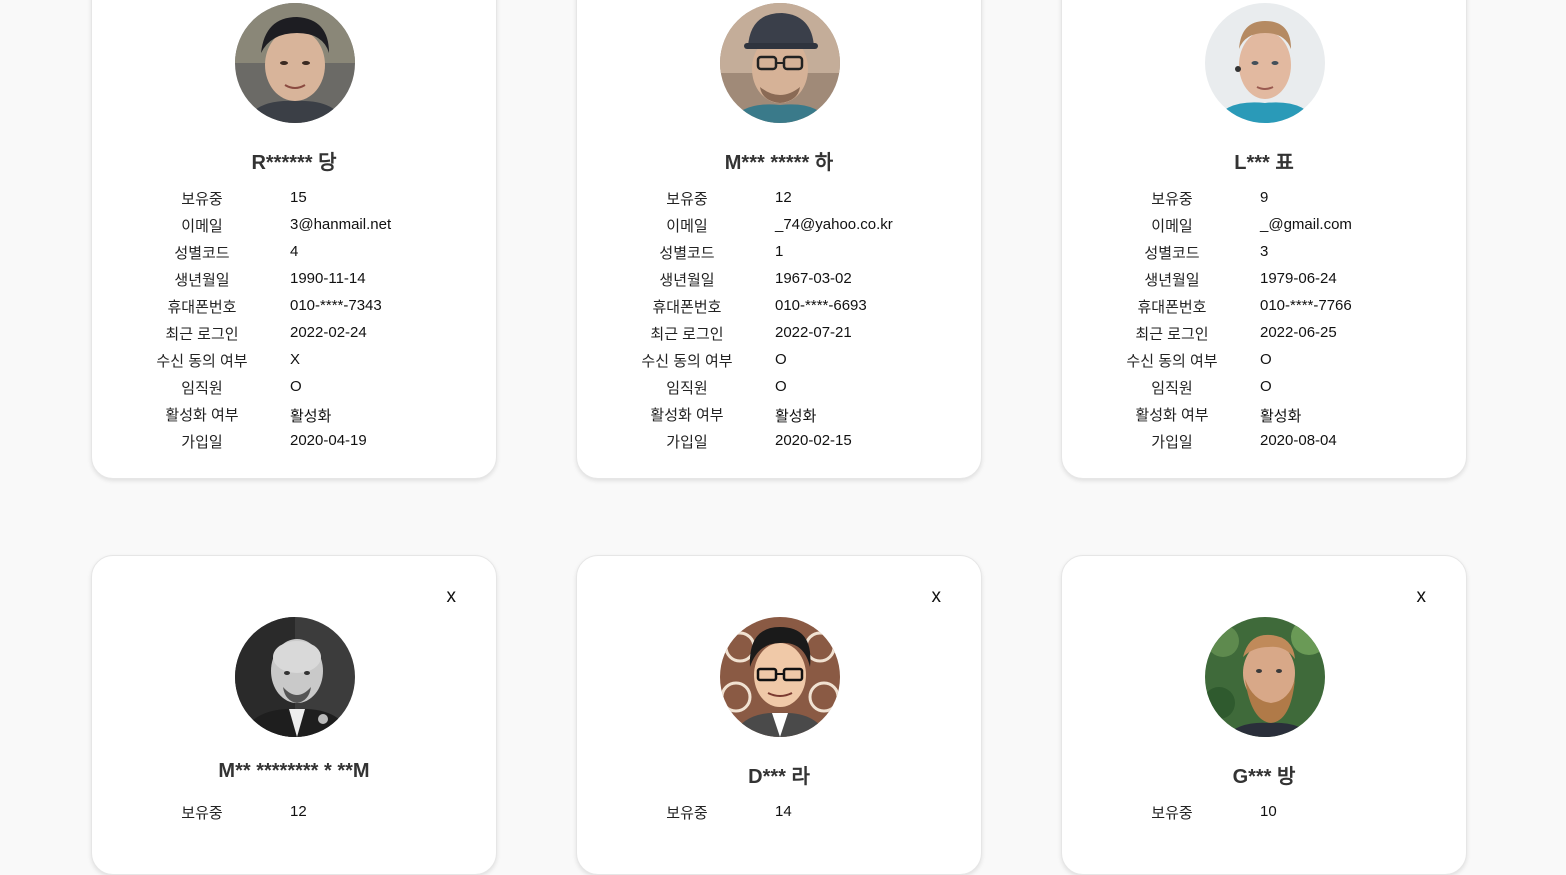  I want to click on info-value: 15, so click(298, 197).